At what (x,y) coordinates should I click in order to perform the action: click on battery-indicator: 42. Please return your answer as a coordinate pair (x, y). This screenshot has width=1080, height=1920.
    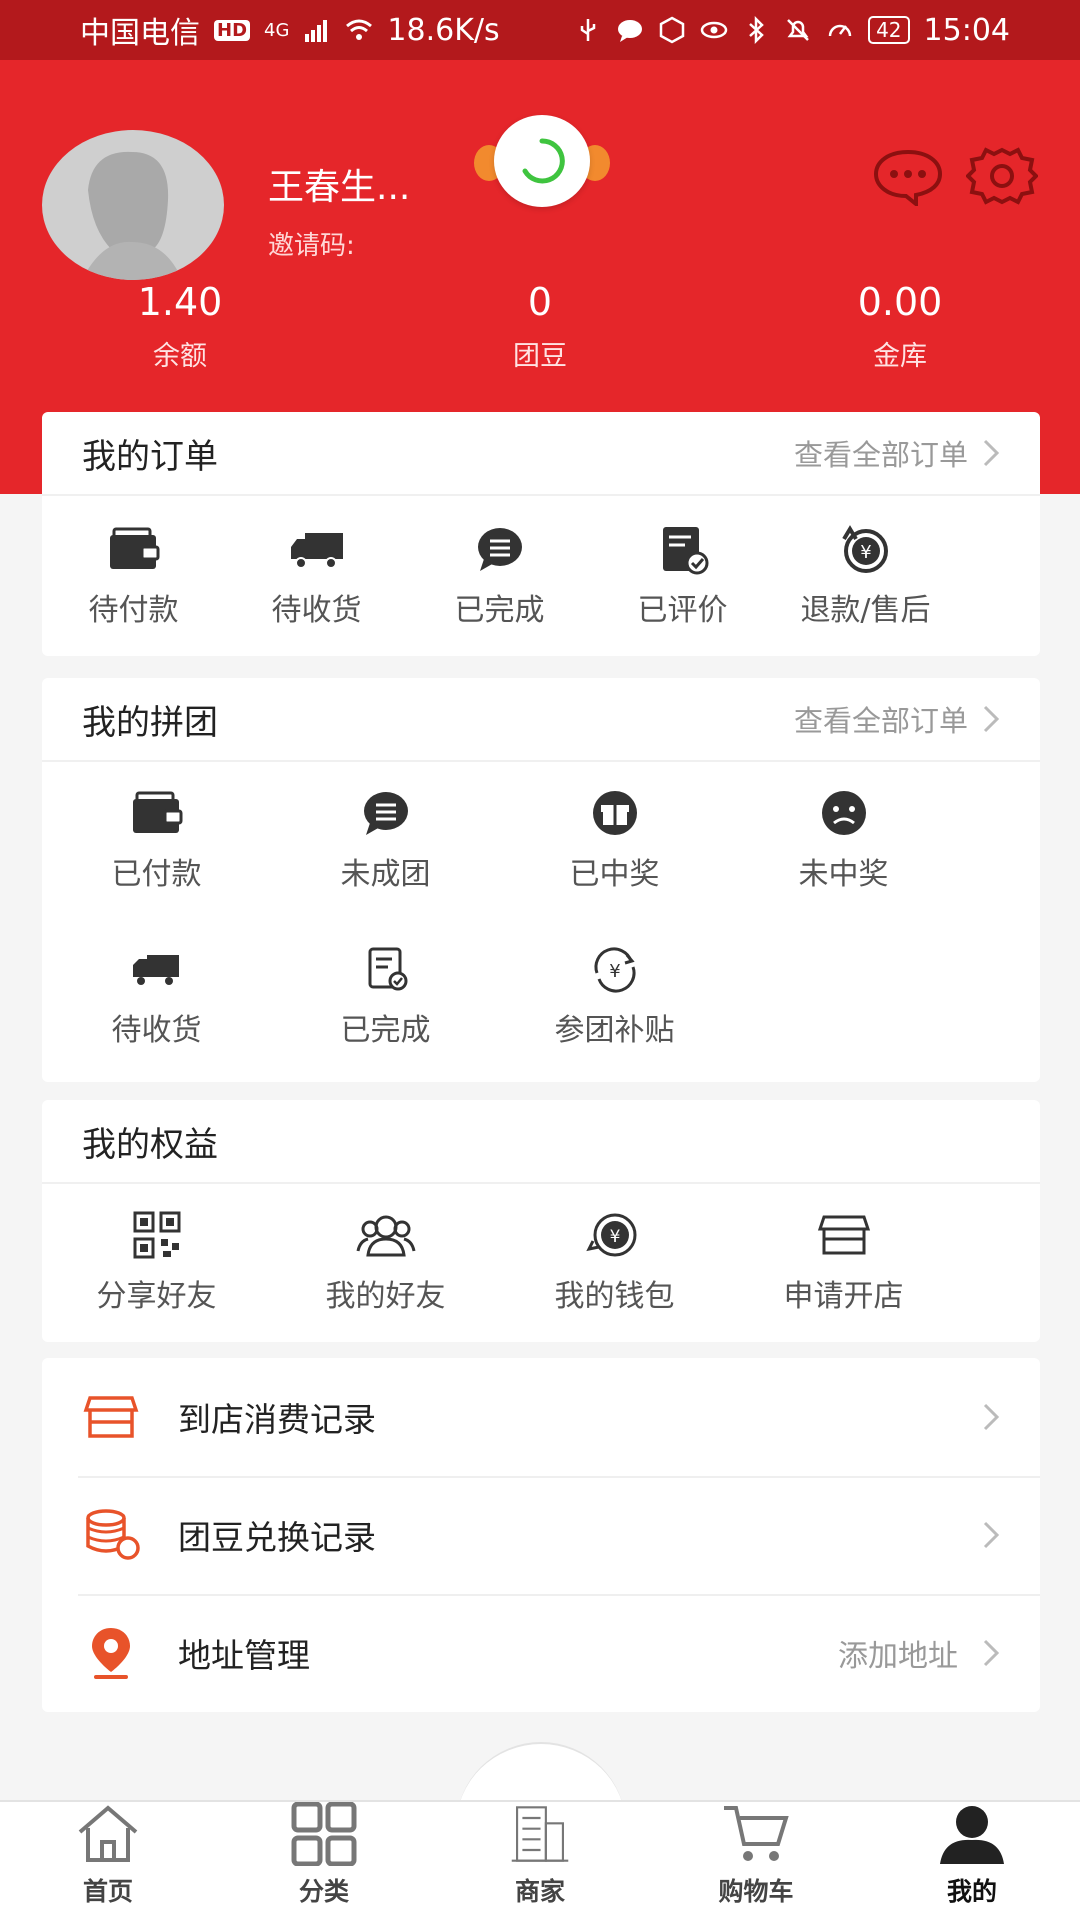
    Looking at the image, I should click on (889, 30).